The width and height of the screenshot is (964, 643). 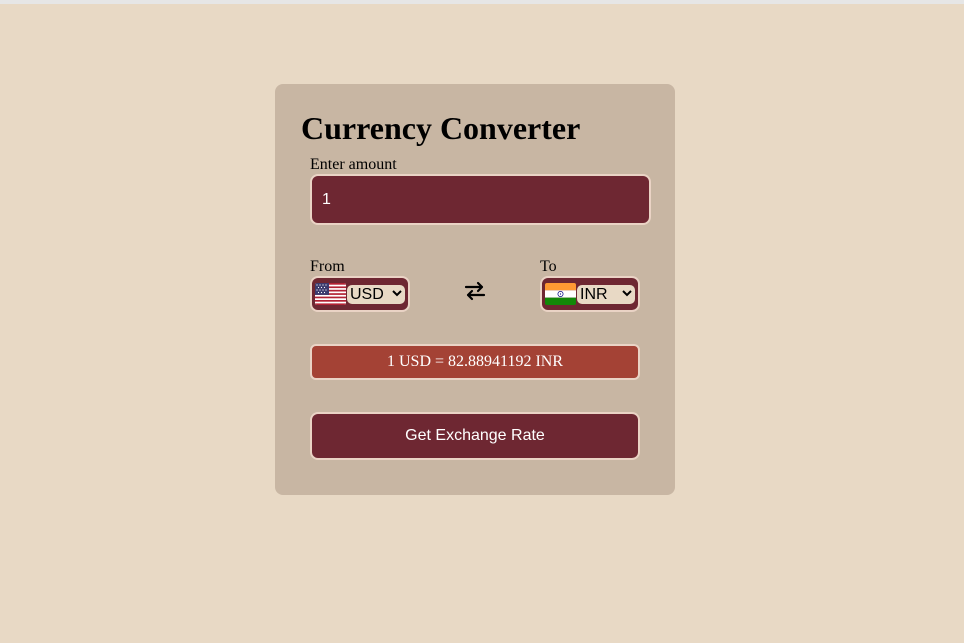 I want to click on page-title: Currency Converter, so click(x=441, y=128).